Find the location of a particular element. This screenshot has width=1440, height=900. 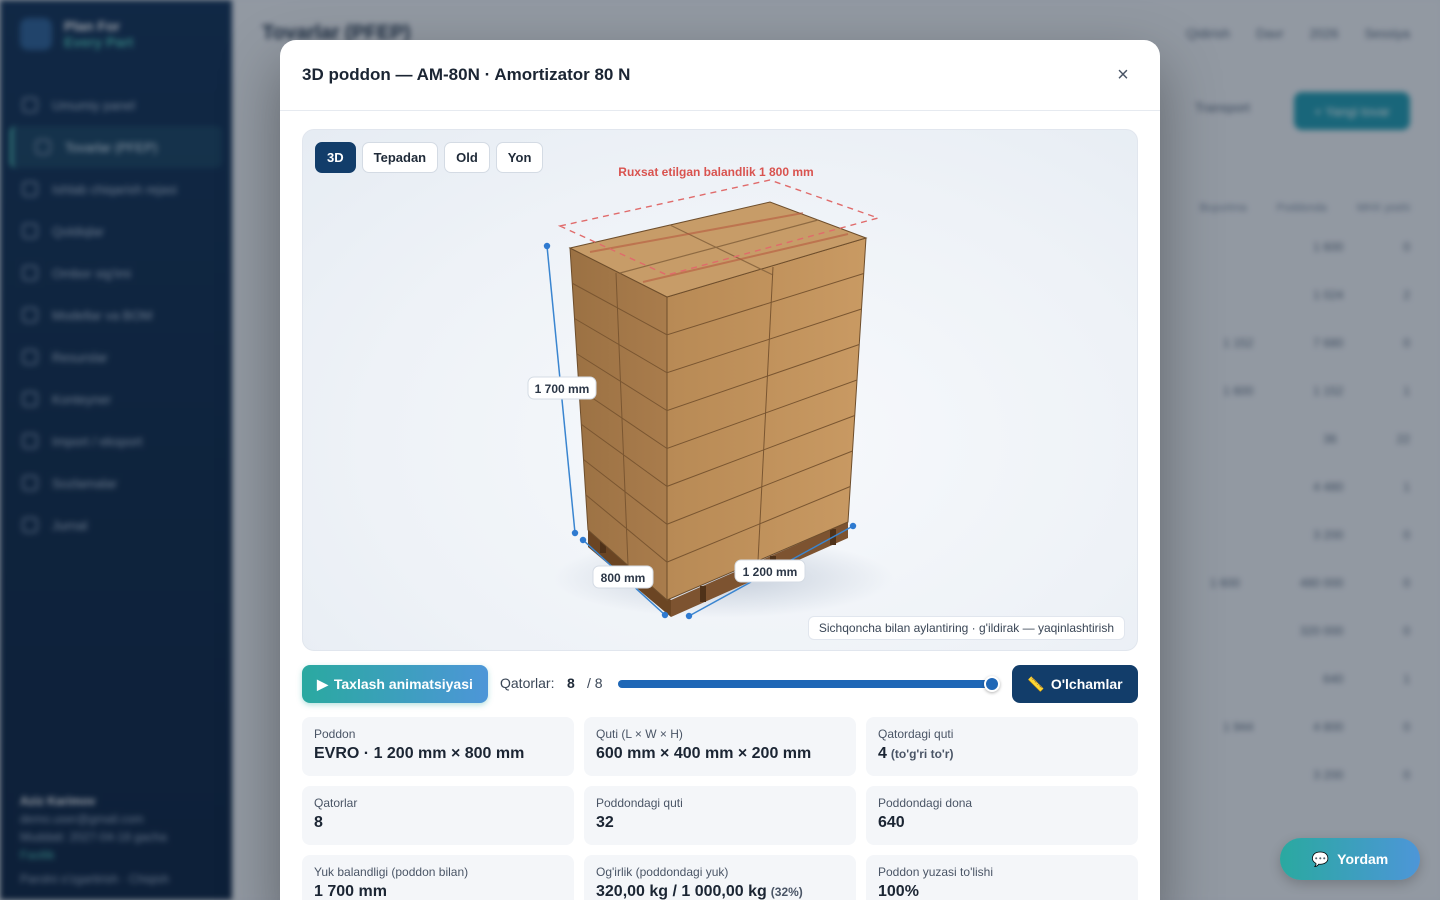

width-label: 1 200 mm is located at coordinates (770, 572).